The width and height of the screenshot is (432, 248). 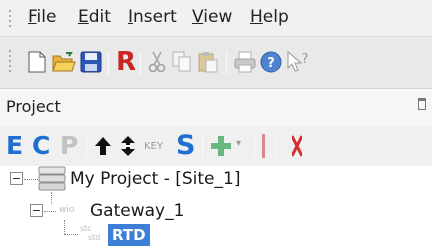 What do you see at coordinates (37, 64) in the screenshot?
I see `new-file-icon` at bounding box center [37, 64].